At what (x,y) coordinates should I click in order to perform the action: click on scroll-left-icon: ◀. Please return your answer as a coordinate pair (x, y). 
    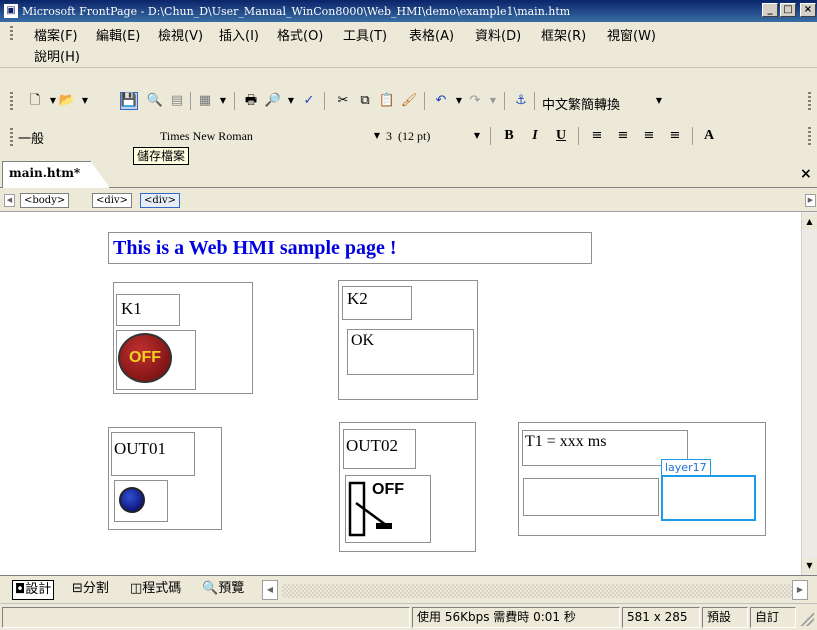
    Looking at the image, I should click on (9, 200).